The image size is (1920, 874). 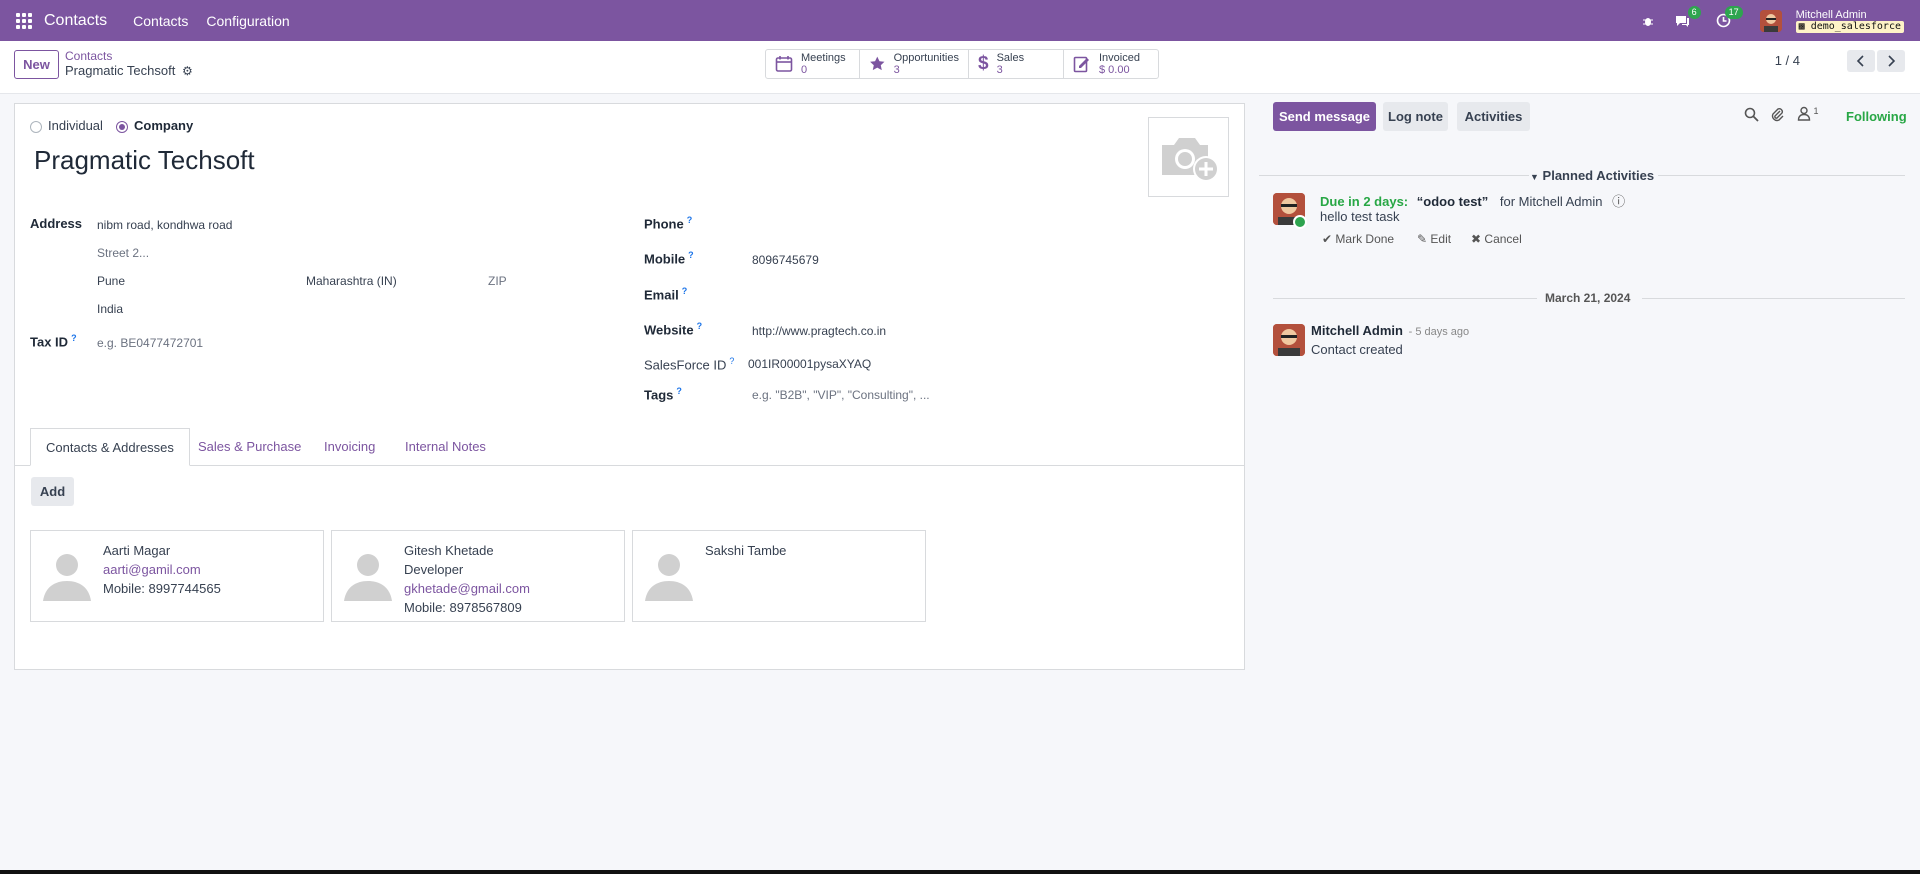 What do you see at coordinates (1327, 239) in the screenshot?
I see `check-icon: ✔` at bounding box center [1327, 239].